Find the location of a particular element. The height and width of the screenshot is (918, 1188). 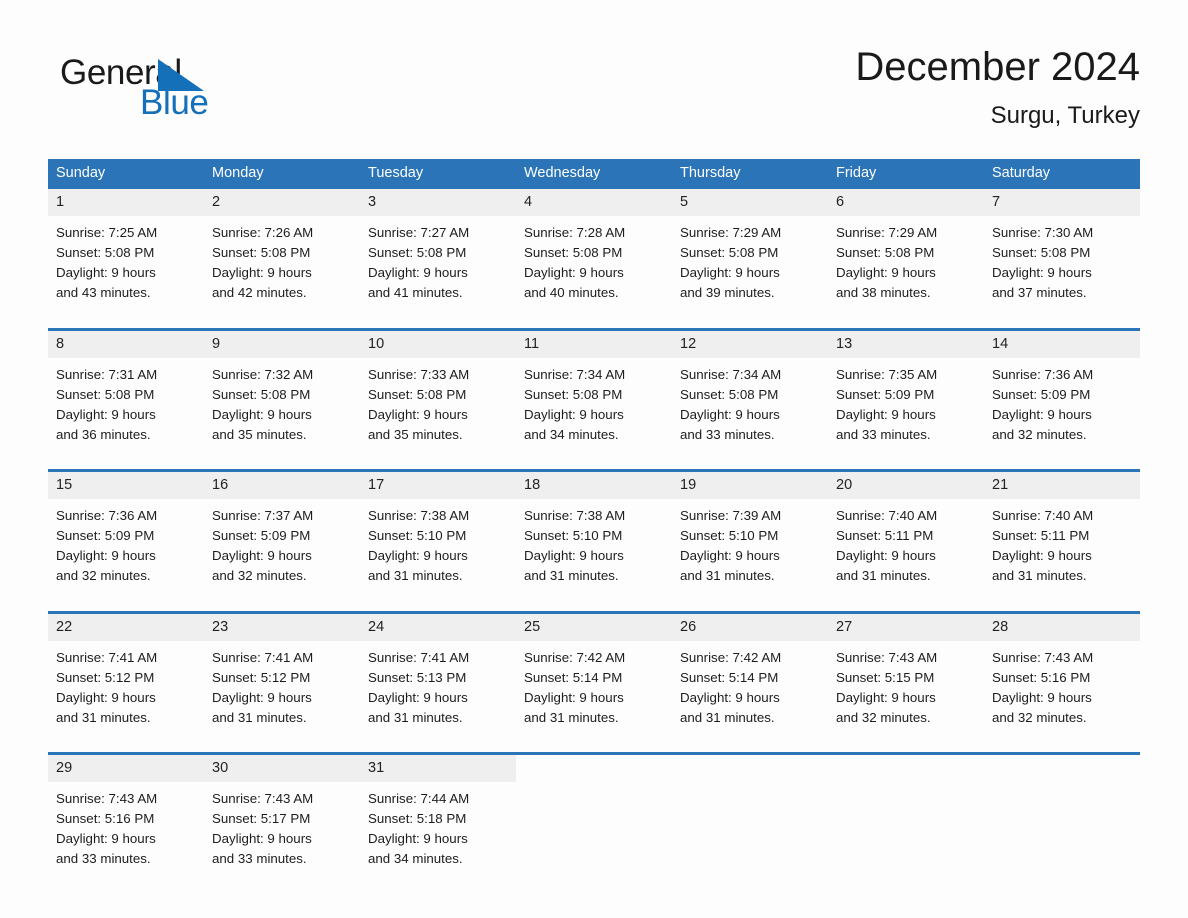

day-number: 6 is located at coordinates (906, 202).